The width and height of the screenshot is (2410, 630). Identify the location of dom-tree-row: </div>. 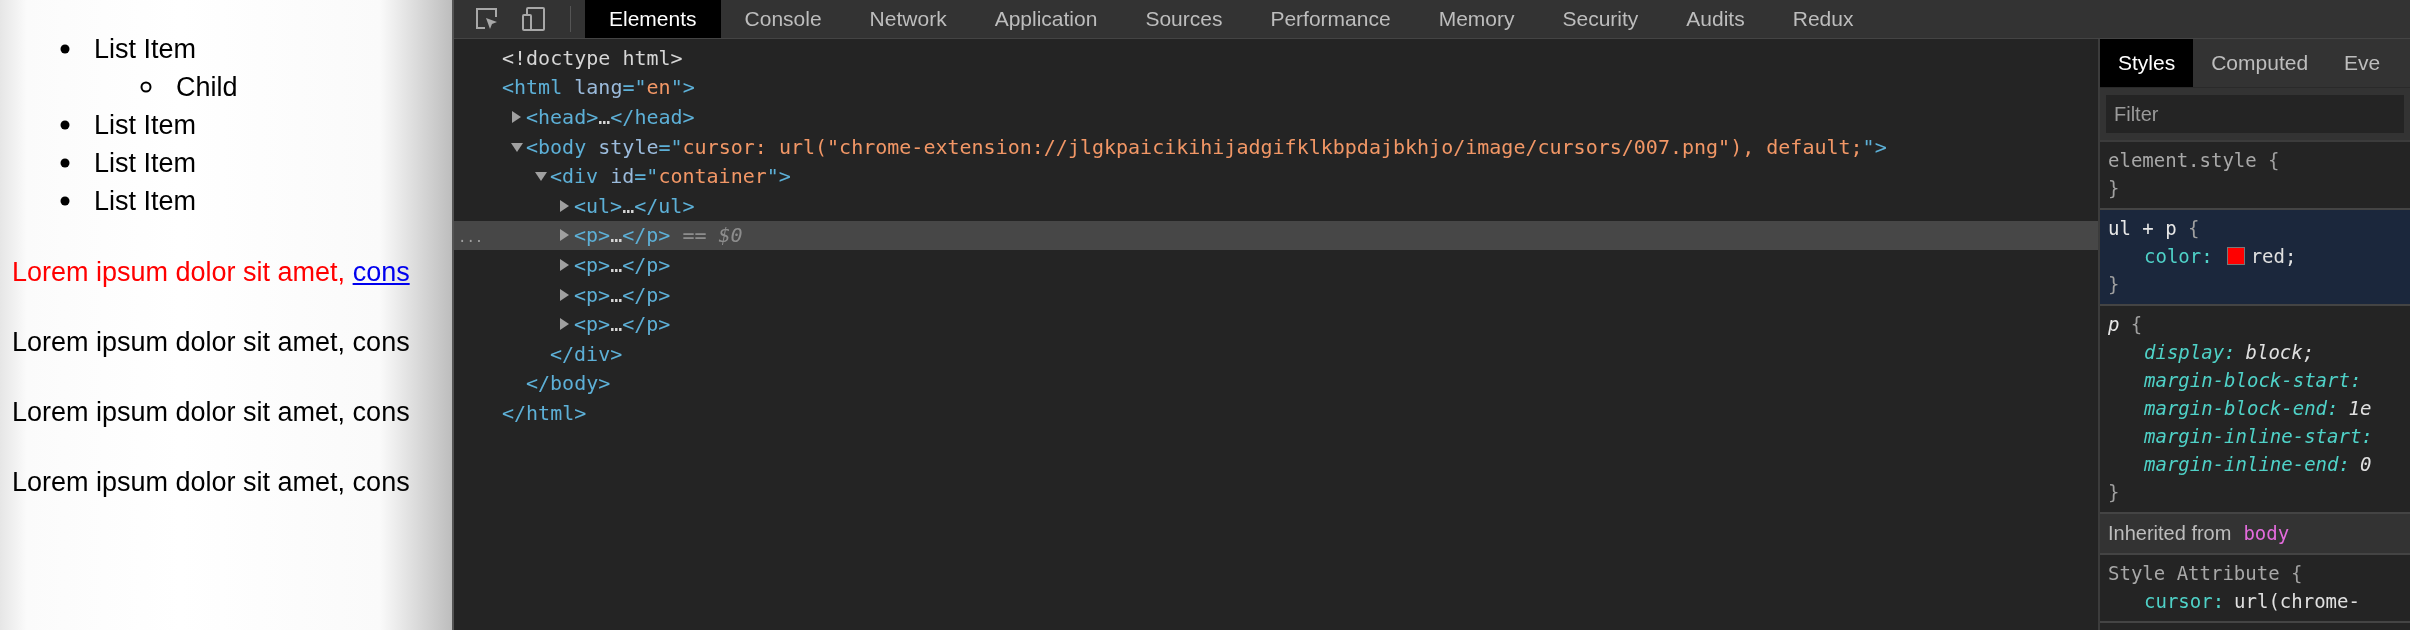
(1276, 353).